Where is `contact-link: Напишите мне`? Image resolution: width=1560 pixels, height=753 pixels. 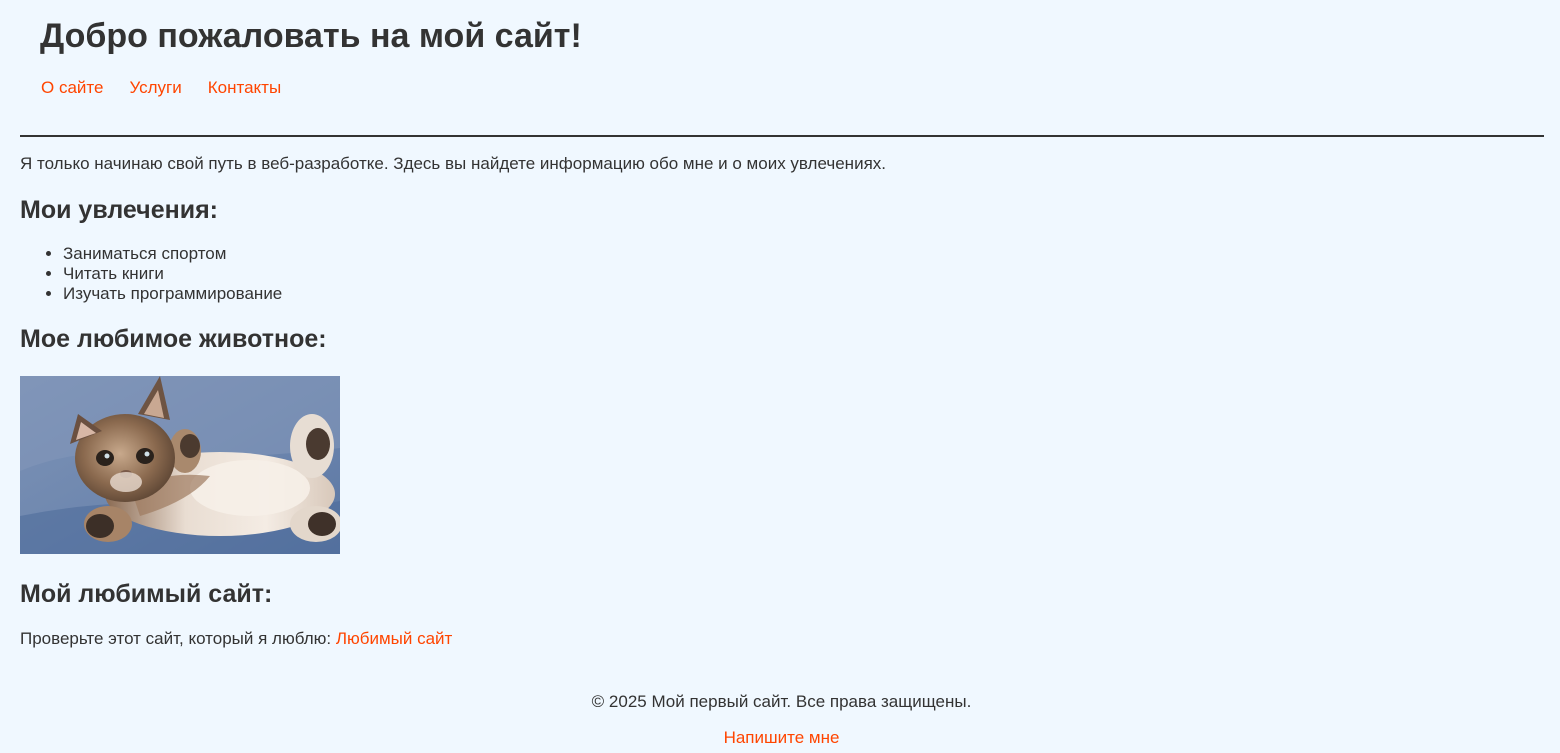 contact-link: Напишите мне is located at coordinates (782, 737).